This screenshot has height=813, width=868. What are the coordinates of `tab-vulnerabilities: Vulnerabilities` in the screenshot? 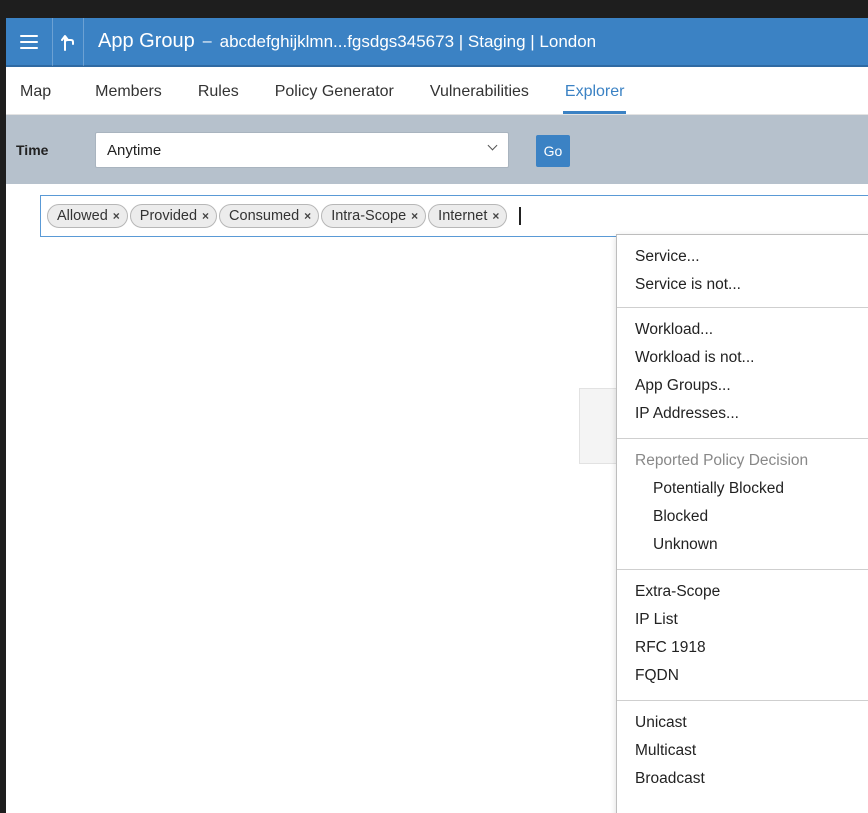 It's located at (479, 91).